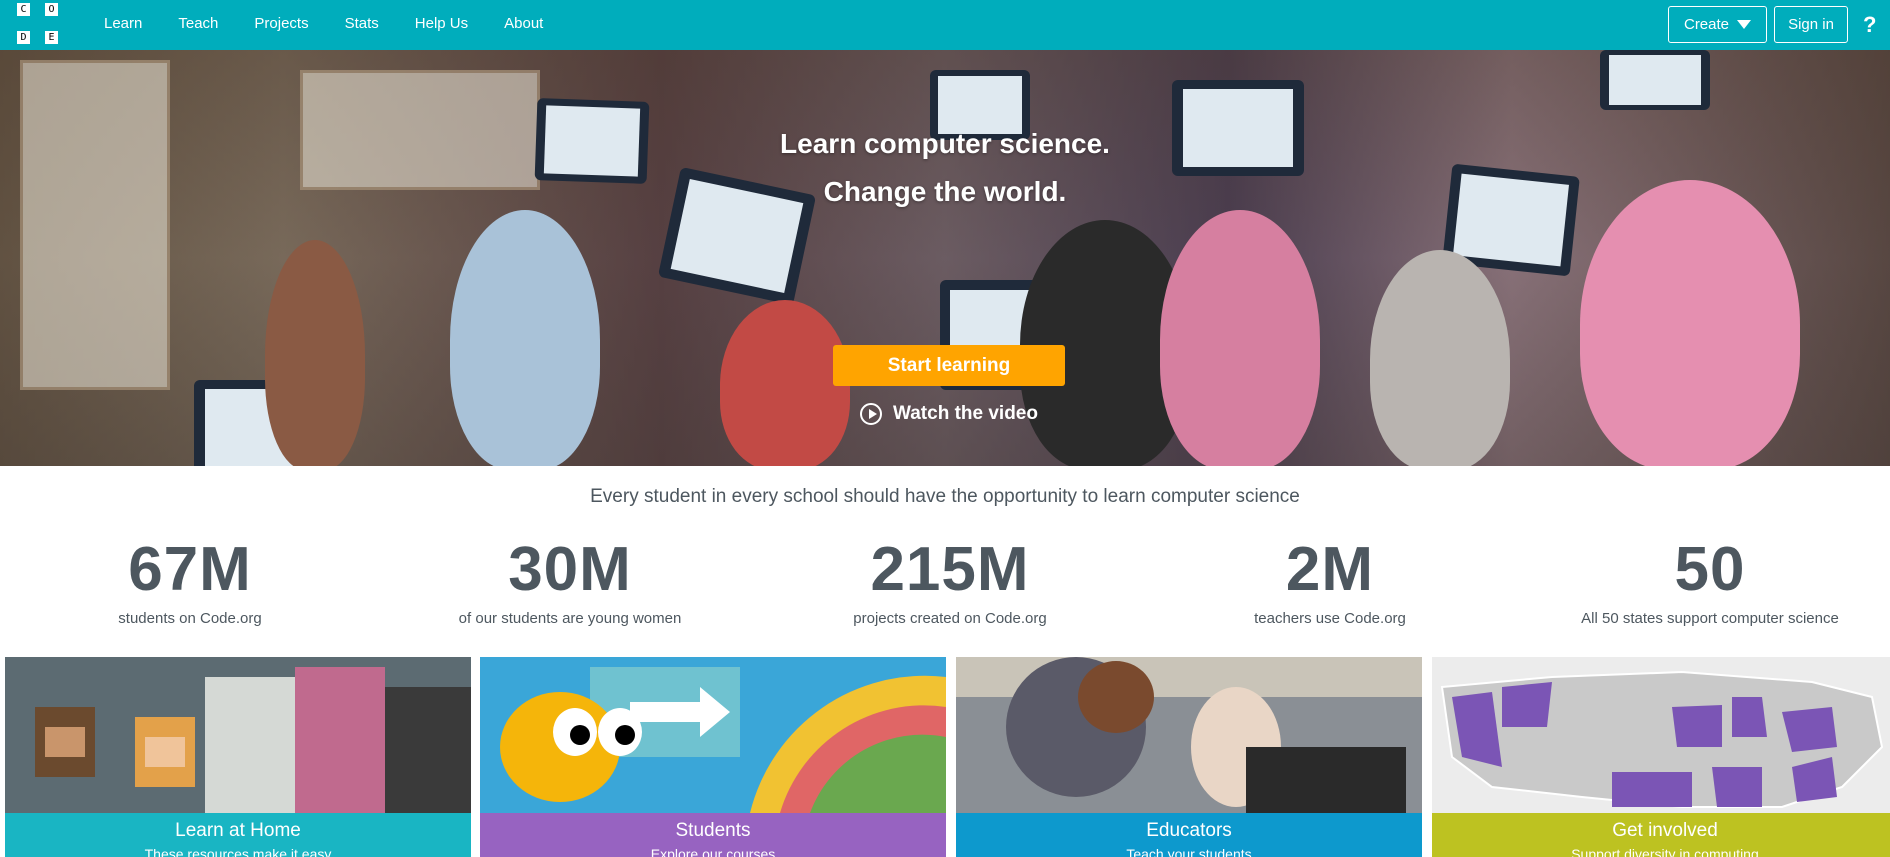  I want to click on nav-stats: Stats, so click(362, 23).